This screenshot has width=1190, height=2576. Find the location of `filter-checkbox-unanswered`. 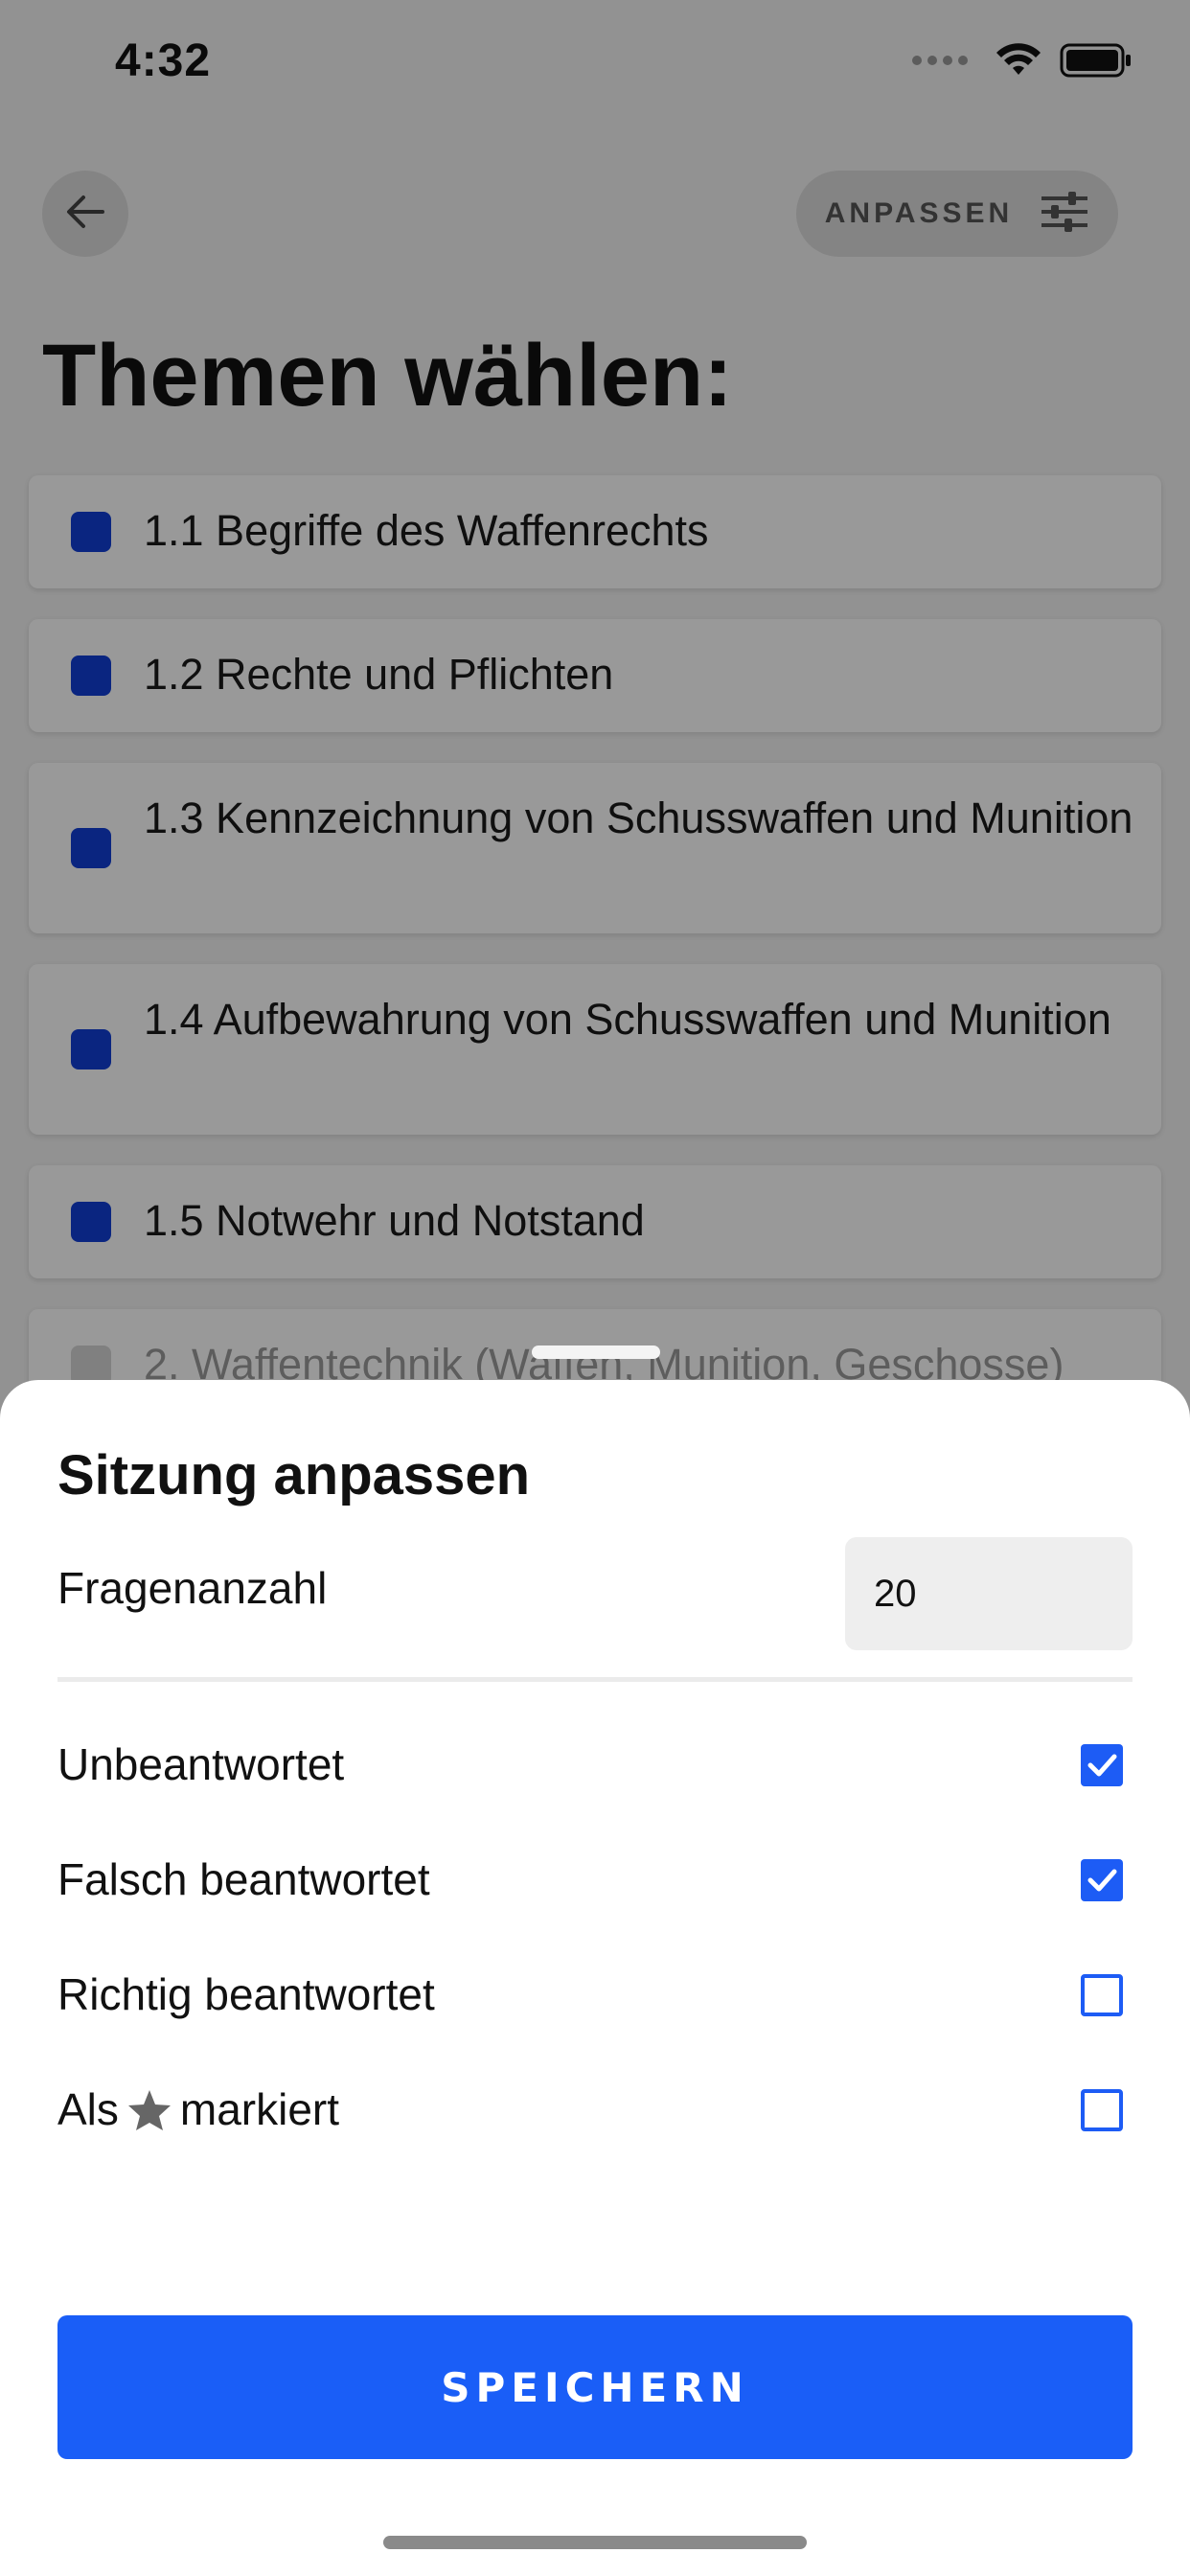

filter-checkbox-unanswered is located at coordinates (1102, 1765).